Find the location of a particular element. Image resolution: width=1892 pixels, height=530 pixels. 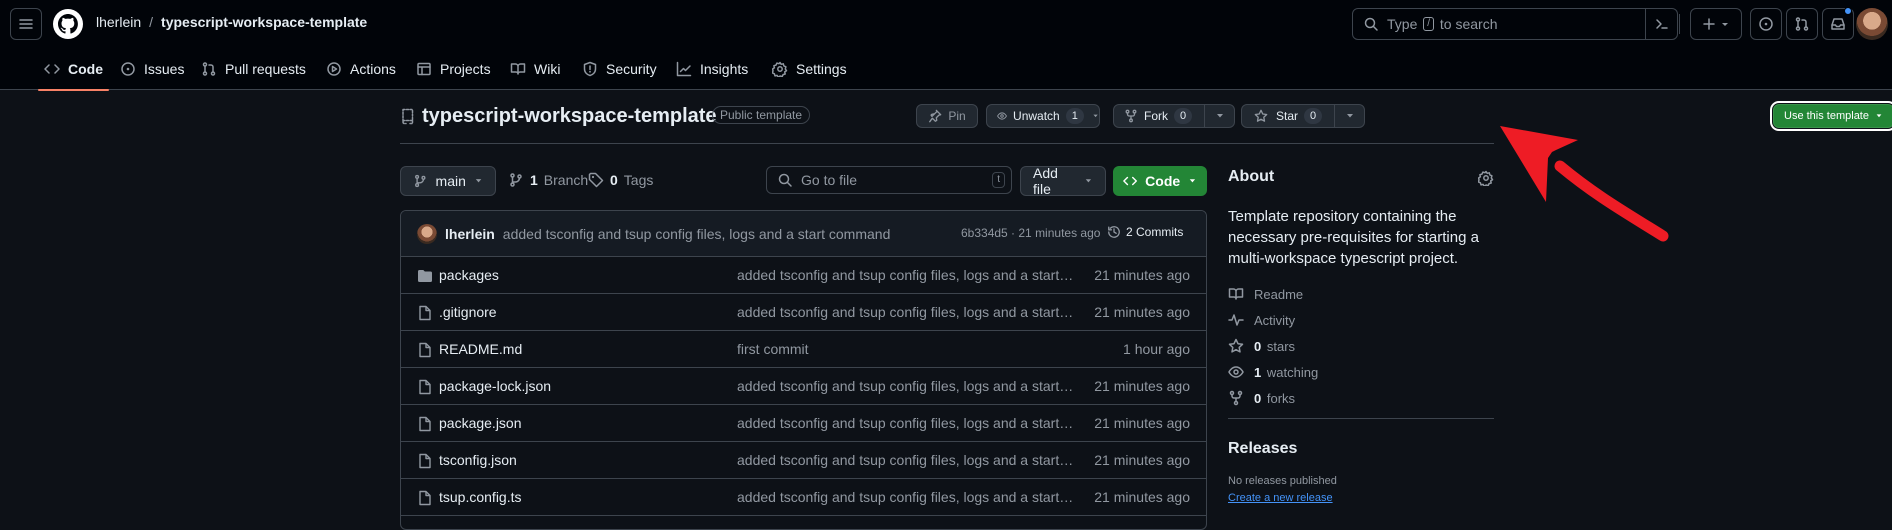

readme-link: Readme is located at coordinates (1265, 294).